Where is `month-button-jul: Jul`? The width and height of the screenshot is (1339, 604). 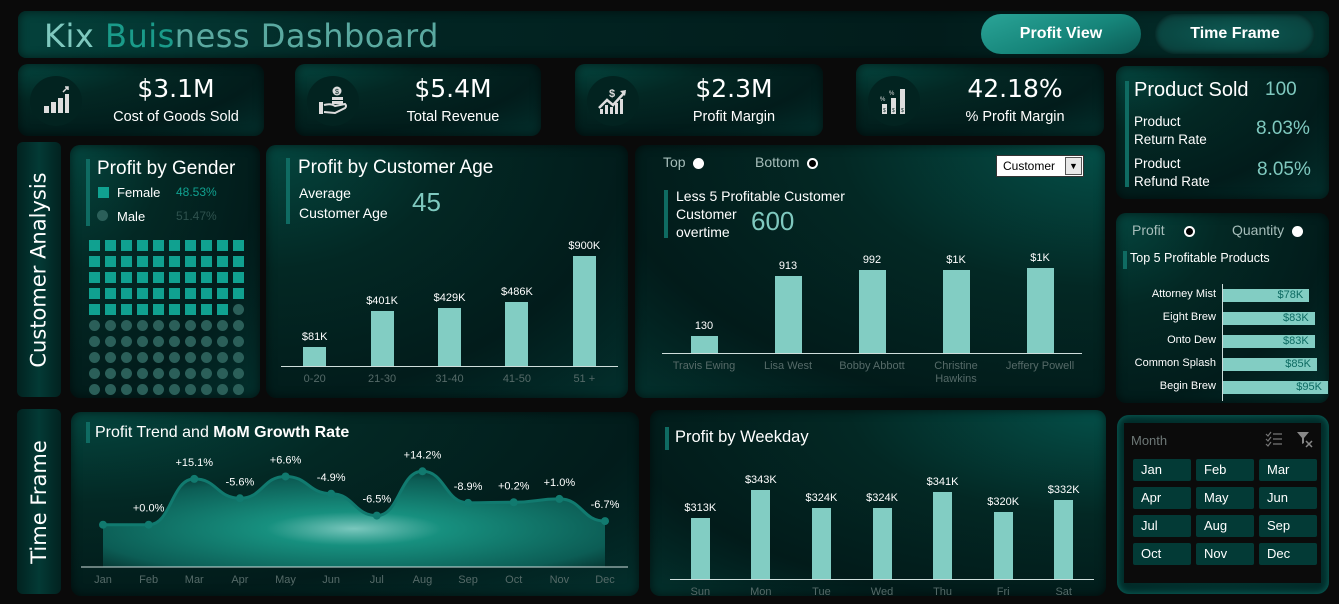 month-button-jul: Jul is located at coordinates (1162, 526).